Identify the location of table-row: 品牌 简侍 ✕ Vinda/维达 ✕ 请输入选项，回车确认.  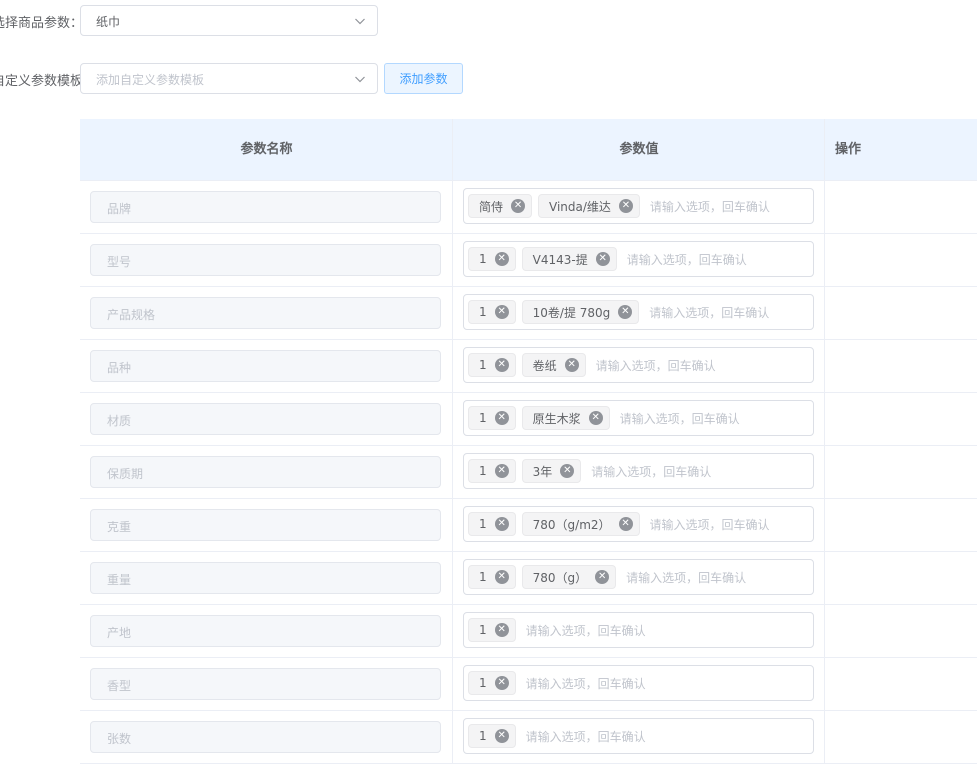
(528, 207).